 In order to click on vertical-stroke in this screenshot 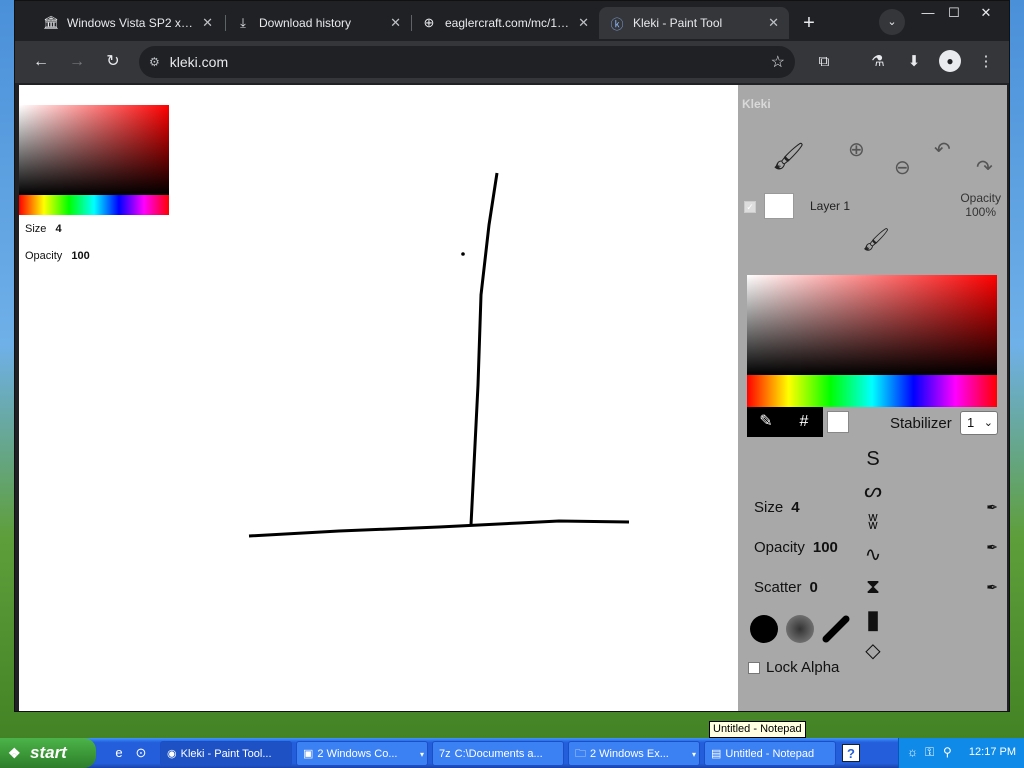, I will do `click(484, 349)`.